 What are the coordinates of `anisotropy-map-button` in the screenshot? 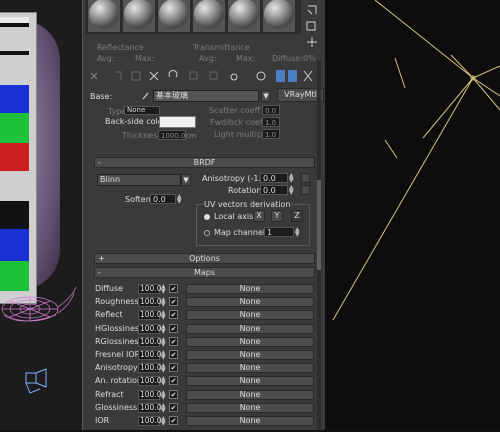 It's located at (305, 178).